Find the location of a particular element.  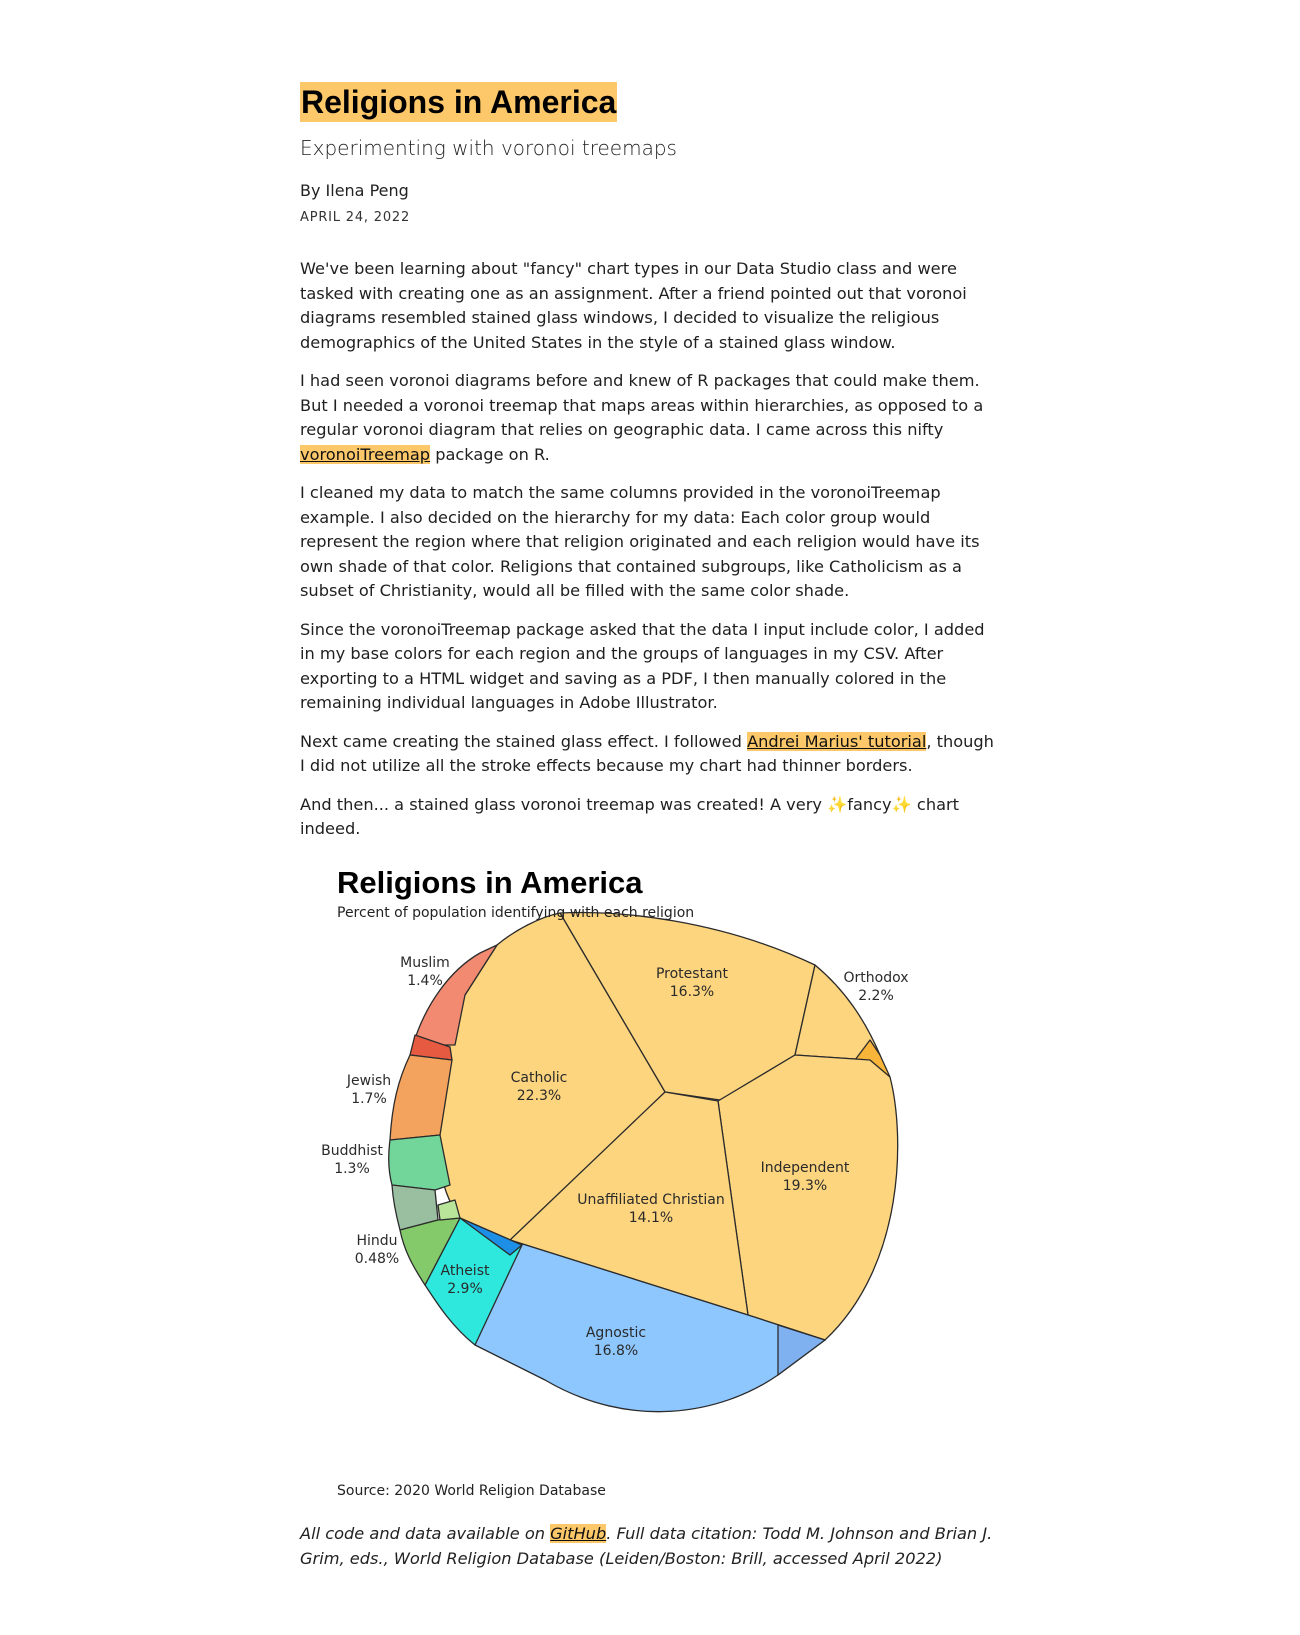

cell-value-muslim: 1.4% is located at coordinates (425, 981).